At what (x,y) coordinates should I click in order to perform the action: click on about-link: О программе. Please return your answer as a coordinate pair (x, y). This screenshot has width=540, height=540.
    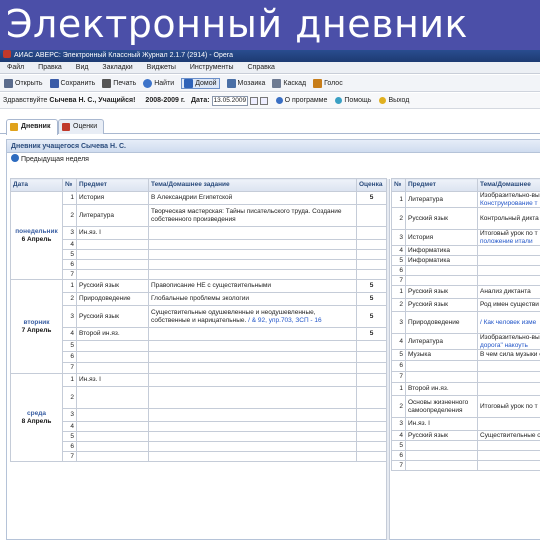
    Looking at the image, I should click on (306, 100).